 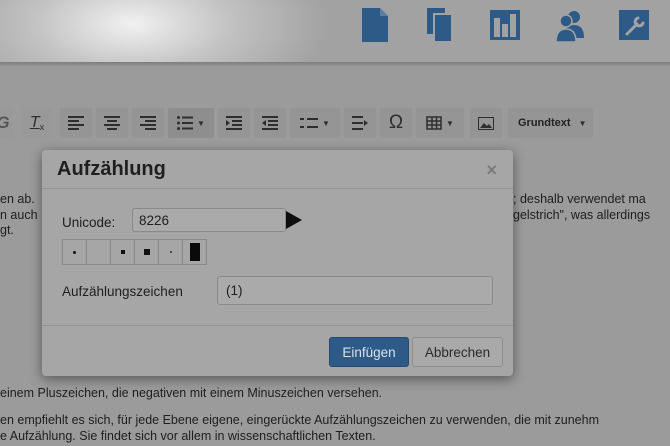 I want to click on omega-icon: Ω, so click(x=396, y=123).